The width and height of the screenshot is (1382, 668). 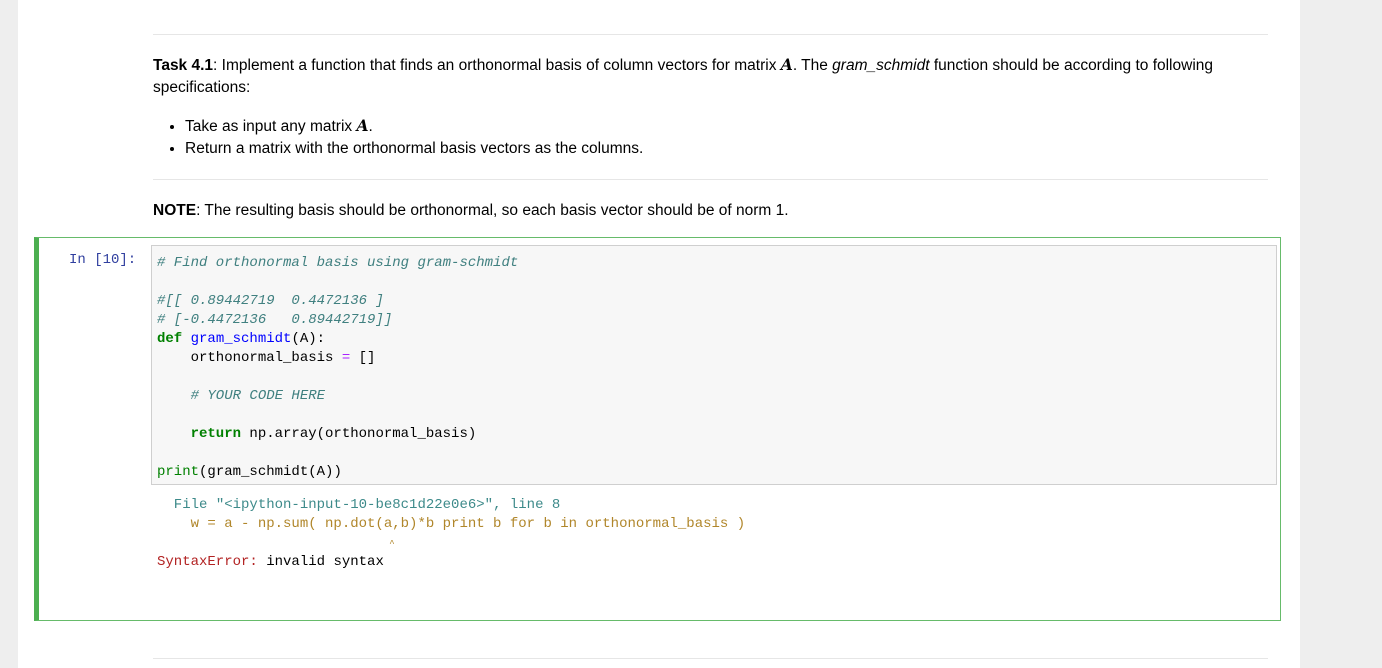 I want to click on error-message: invalid syntax, so click(x=320, y=562).